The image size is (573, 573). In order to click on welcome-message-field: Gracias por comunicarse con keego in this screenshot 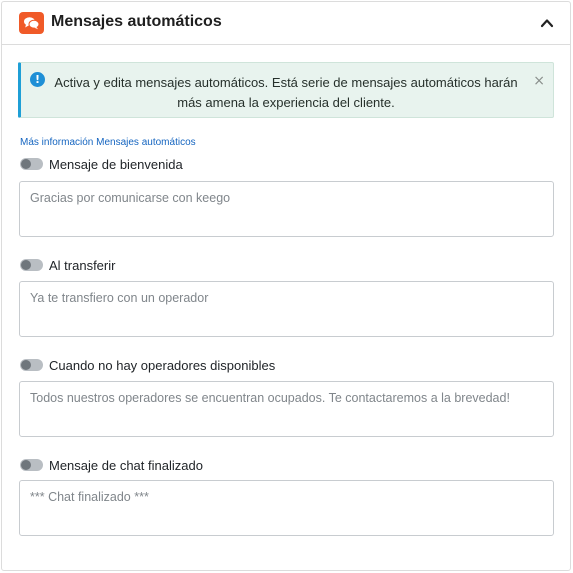, I will do `click(286, 209)`.